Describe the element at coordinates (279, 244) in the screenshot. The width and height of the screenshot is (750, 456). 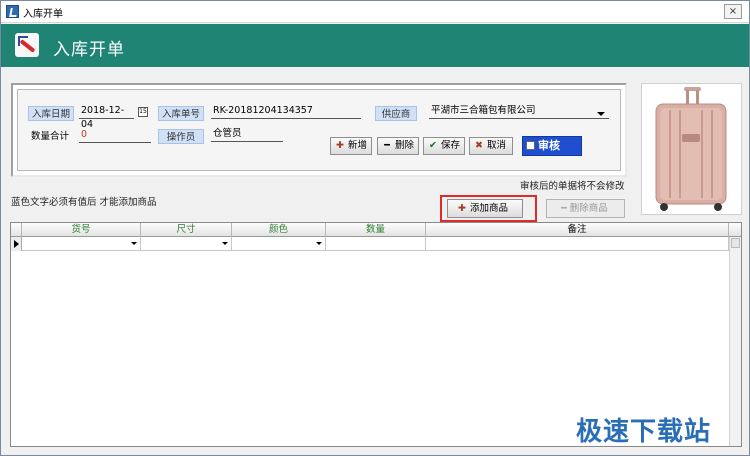
I see `cell-color` at that location.